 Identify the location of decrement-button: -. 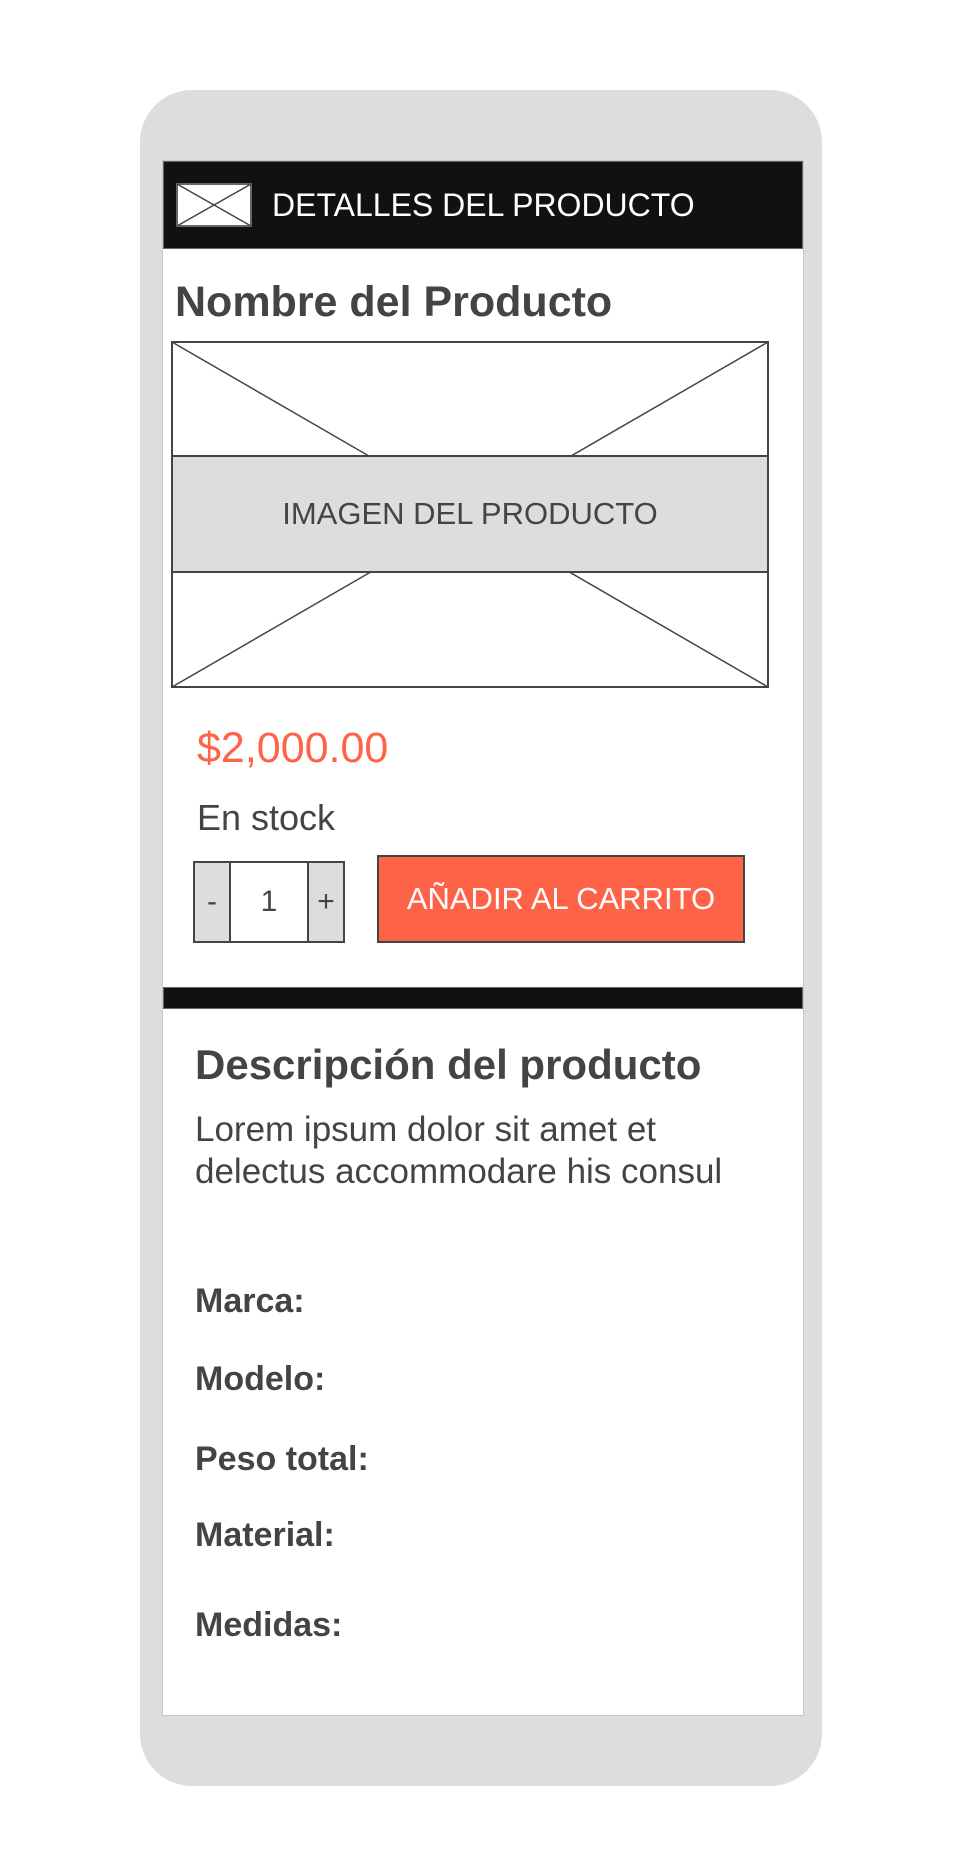
(213, 902).